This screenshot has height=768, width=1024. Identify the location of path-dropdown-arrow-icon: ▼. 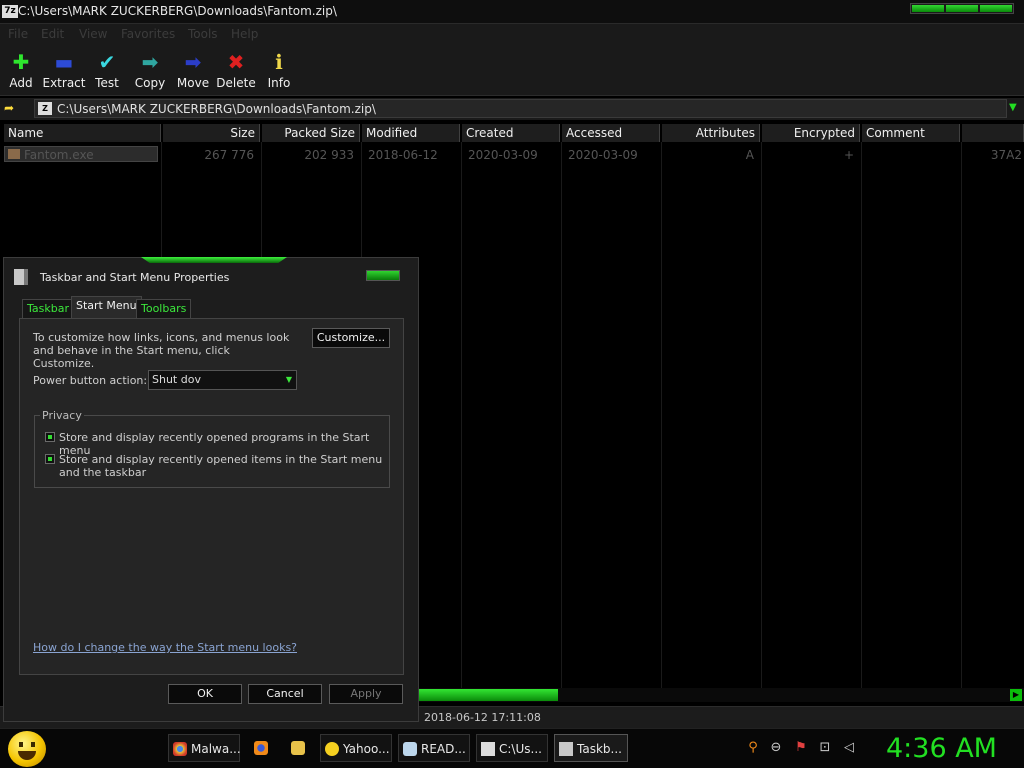
(1013, 107).